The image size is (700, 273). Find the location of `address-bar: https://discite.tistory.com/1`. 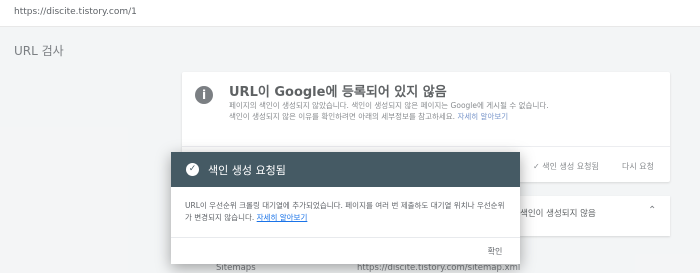

address-bar: https://discite.tistory.com/1 is located at coordinates (350, 13).